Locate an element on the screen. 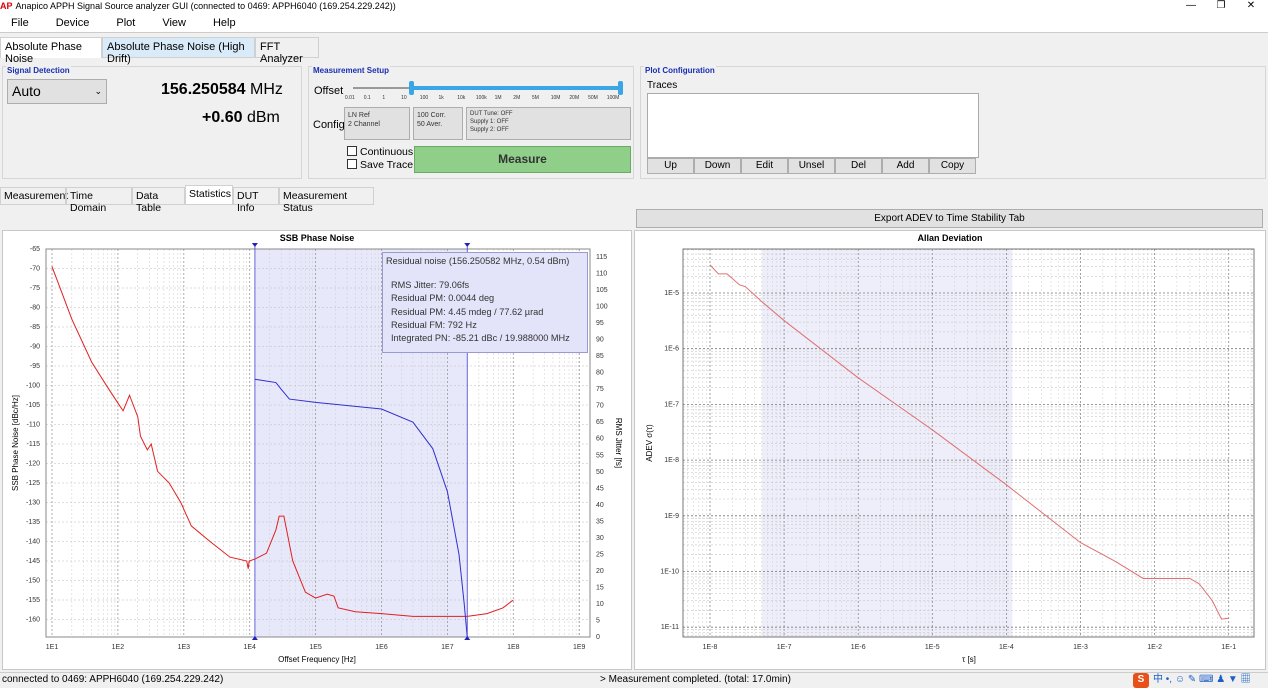 The image size is (1268, 688). x-tick-label: 1E3 is located at coordinates (184, 647).